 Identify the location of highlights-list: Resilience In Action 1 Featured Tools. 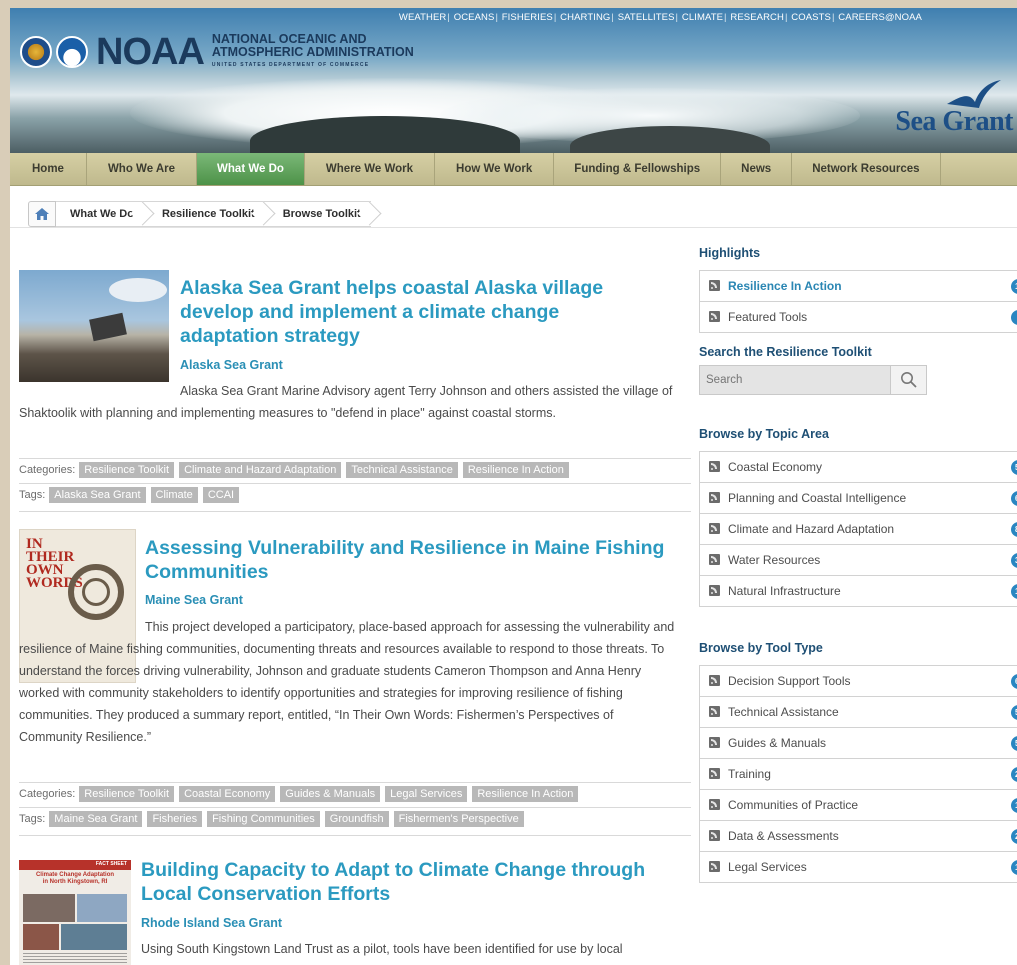
(858, 301).